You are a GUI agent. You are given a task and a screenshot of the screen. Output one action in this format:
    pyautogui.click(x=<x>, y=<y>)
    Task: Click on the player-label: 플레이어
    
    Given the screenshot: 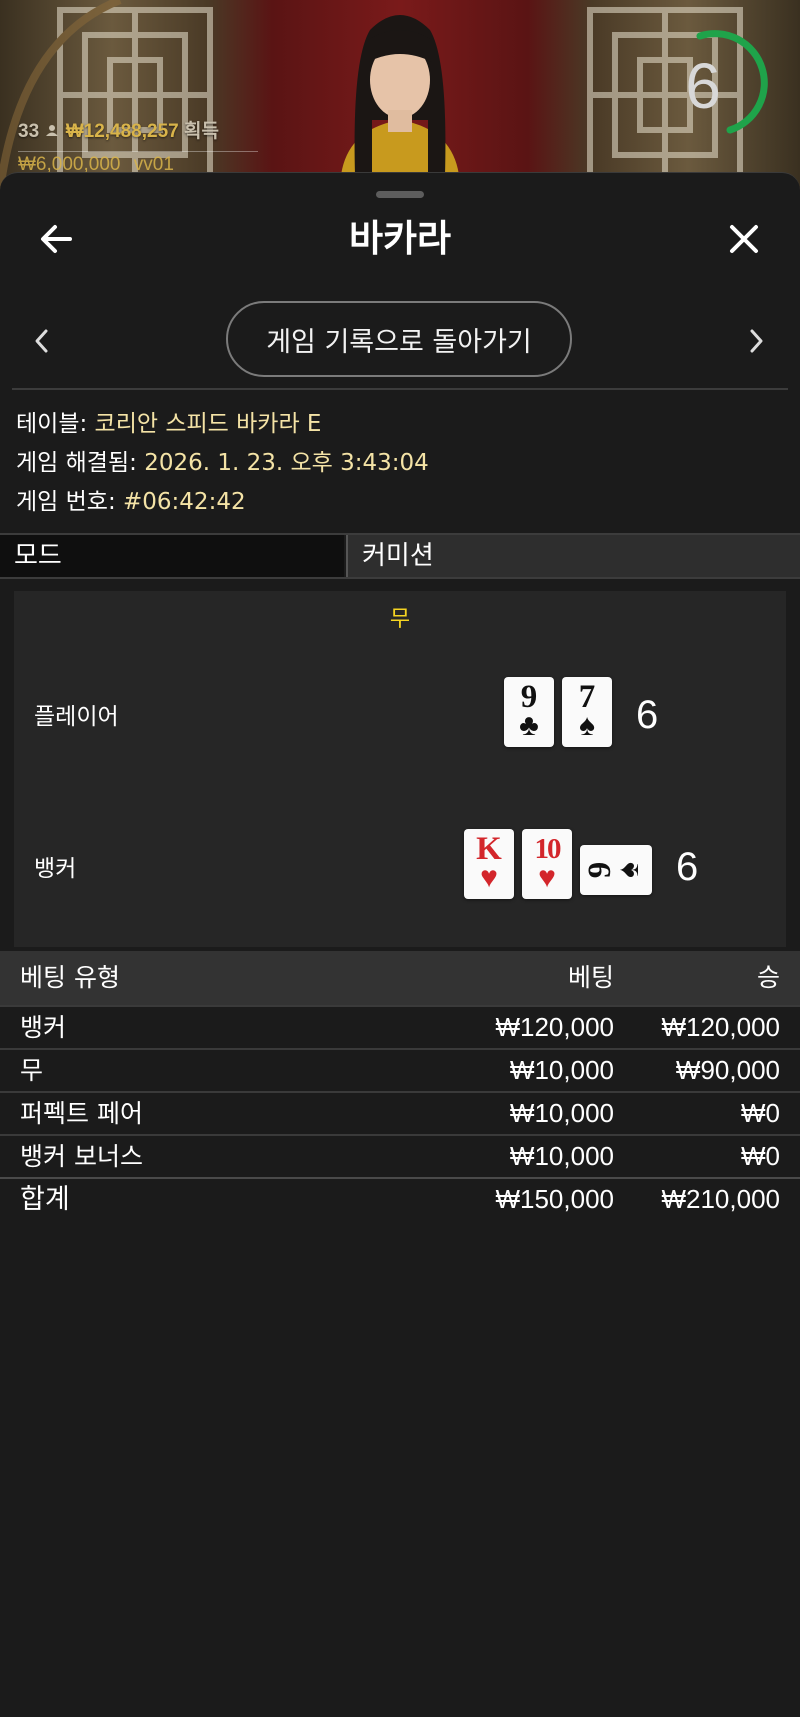 What is the action you would take?
    pyautogui.click(x=76, y=717)
    